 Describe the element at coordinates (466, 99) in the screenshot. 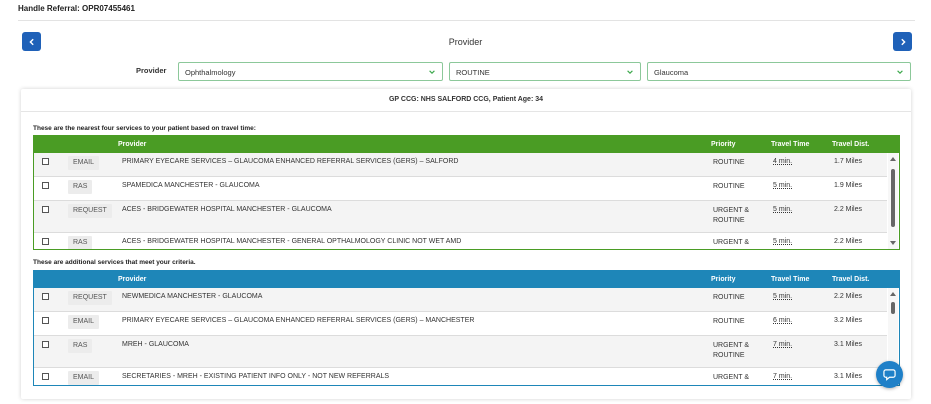

I see `patient-info: GP CCG: NHS SALFORD CCG, Patient Age: 34` at that location.